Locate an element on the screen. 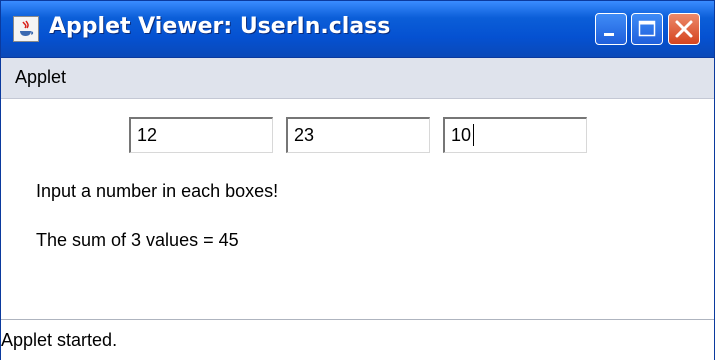 The height and width of the screenshot is (360, 715). prompt-label: Input a number in each boxes! is located at coordinates (157, 191).